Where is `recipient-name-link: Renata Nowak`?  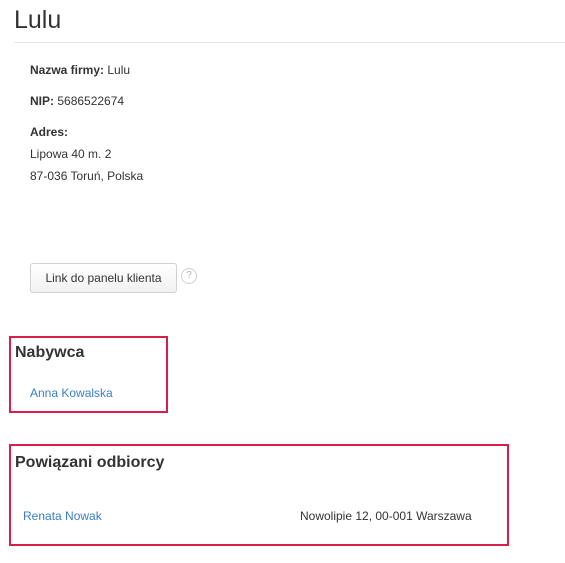 recipient-name-link: Renata Nowak is located at coordinates (62, 516).